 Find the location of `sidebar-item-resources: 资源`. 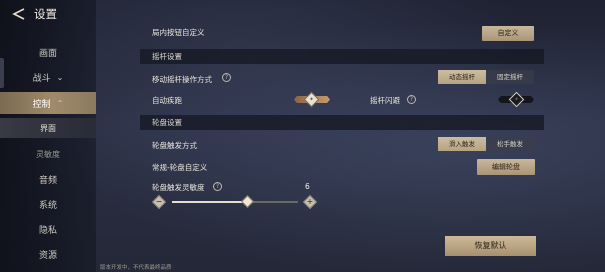

sidebar-item-resources: 资源 is located at coordinates (48, 254).